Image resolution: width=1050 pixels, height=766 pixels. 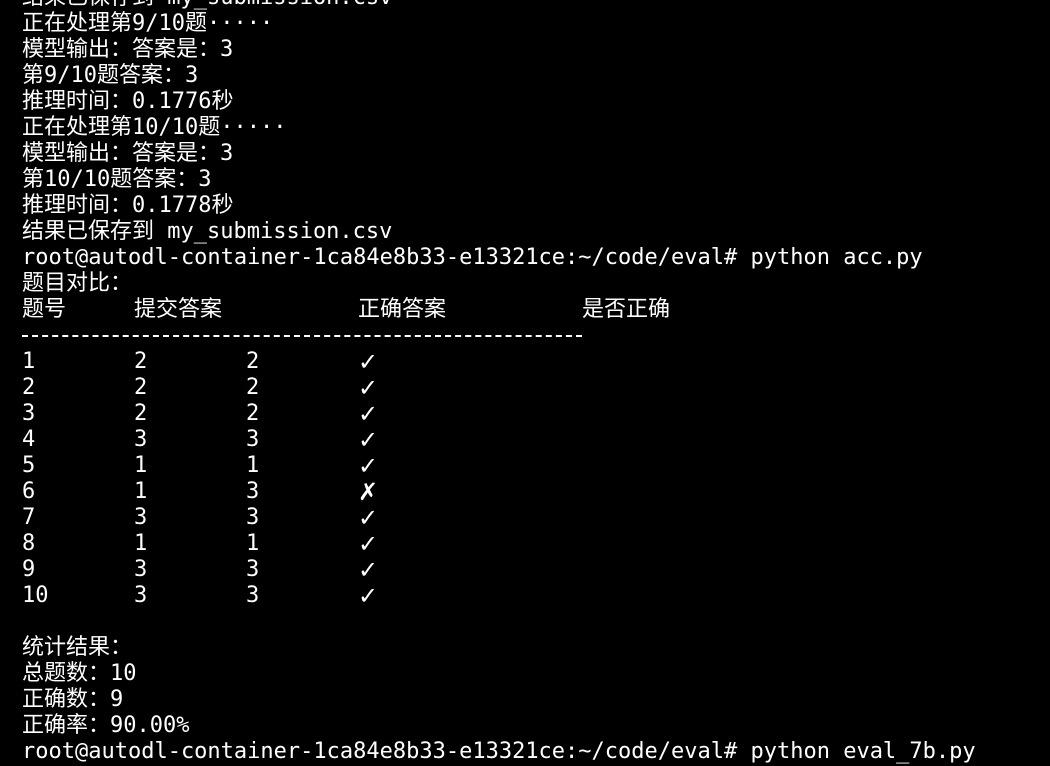 I want to click on cell-id: 4, so click(x=29, y=439).